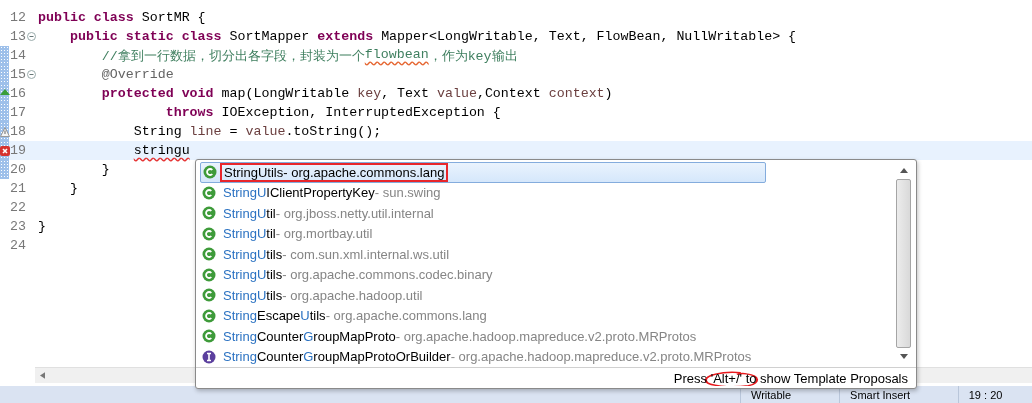  Describe the element at coordinates (18, 55) in the screenshot. I see `line-number: 14` at that location.